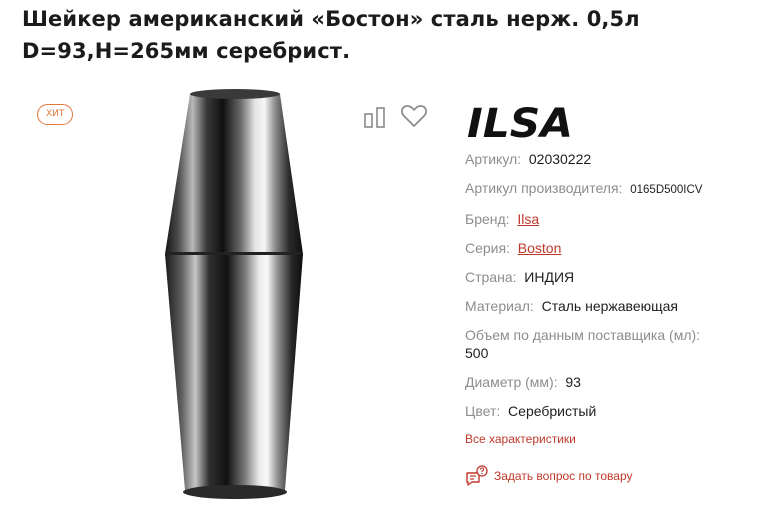 The image size is (776, 517). I want to click on all-specs-link: Все характеристики, so click(520, 439).